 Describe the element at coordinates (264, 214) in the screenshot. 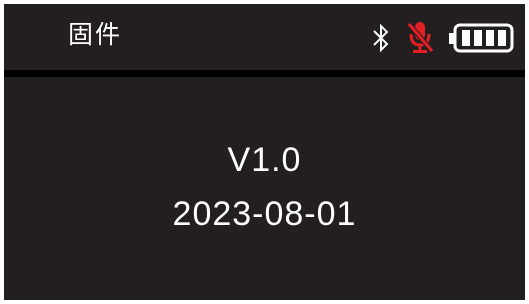

I see `firmware-date: 2023-08-01` at that location.